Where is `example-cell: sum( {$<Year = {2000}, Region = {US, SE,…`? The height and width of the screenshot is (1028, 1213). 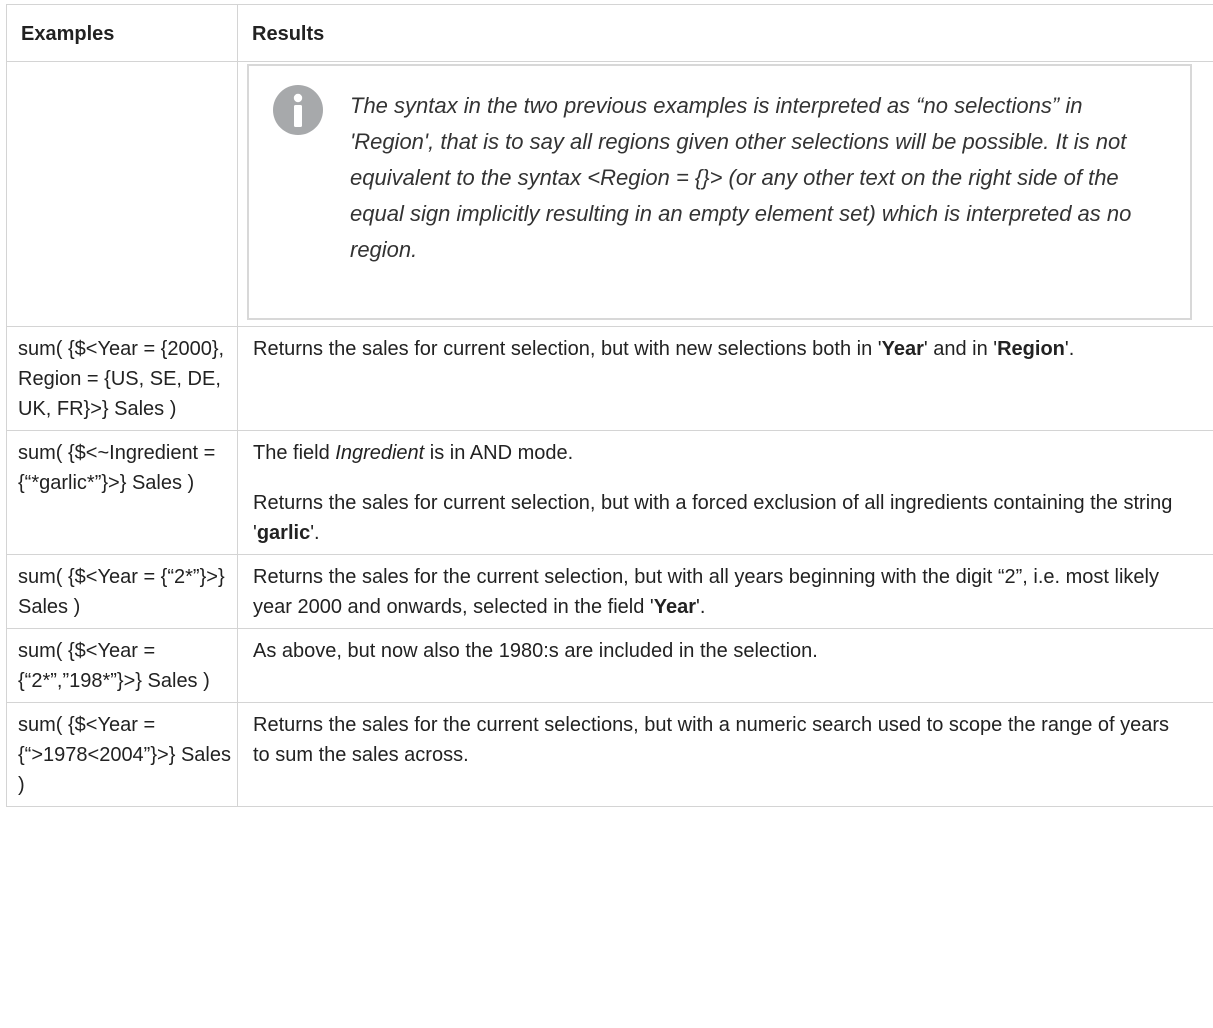 example-cell: sum( {$<Year = {2000}, Region = {US, SE,… is located at coordinates (122, 378).